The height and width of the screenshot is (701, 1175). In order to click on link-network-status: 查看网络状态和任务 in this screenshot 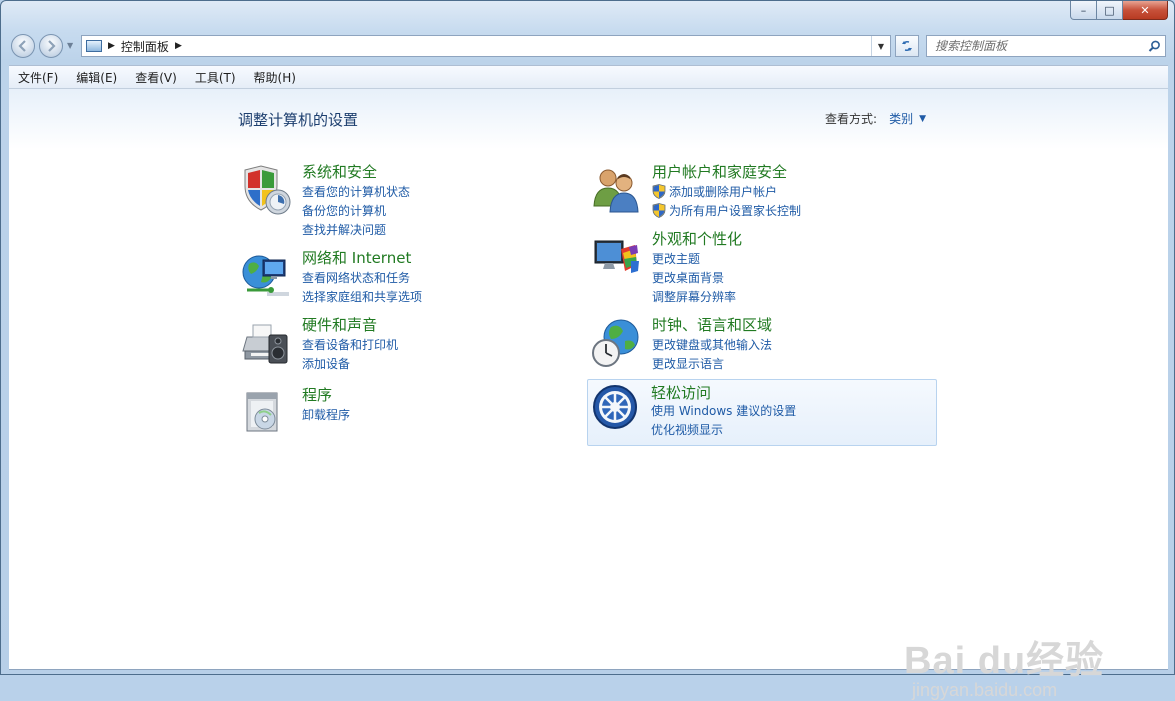, I will do `click(362, 277)`.